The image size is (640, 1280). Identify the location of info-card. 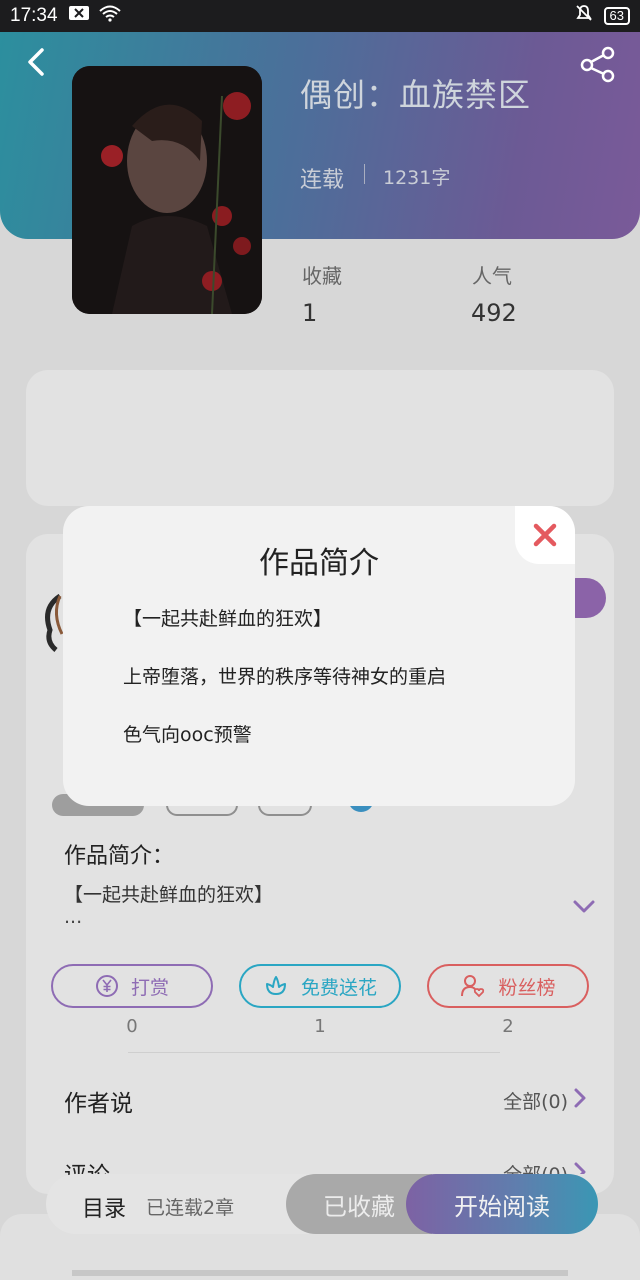
(320, 438).